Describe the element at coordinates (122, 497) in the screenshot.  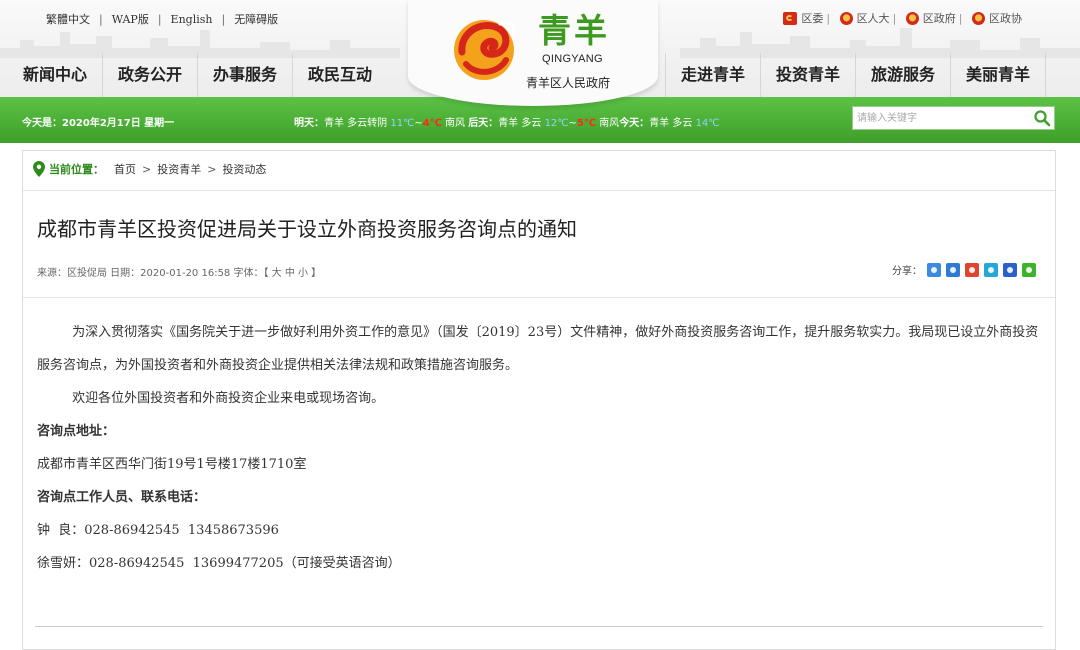
I see `contact-heading: 咨询点工作人员、联系电话：` at that location.